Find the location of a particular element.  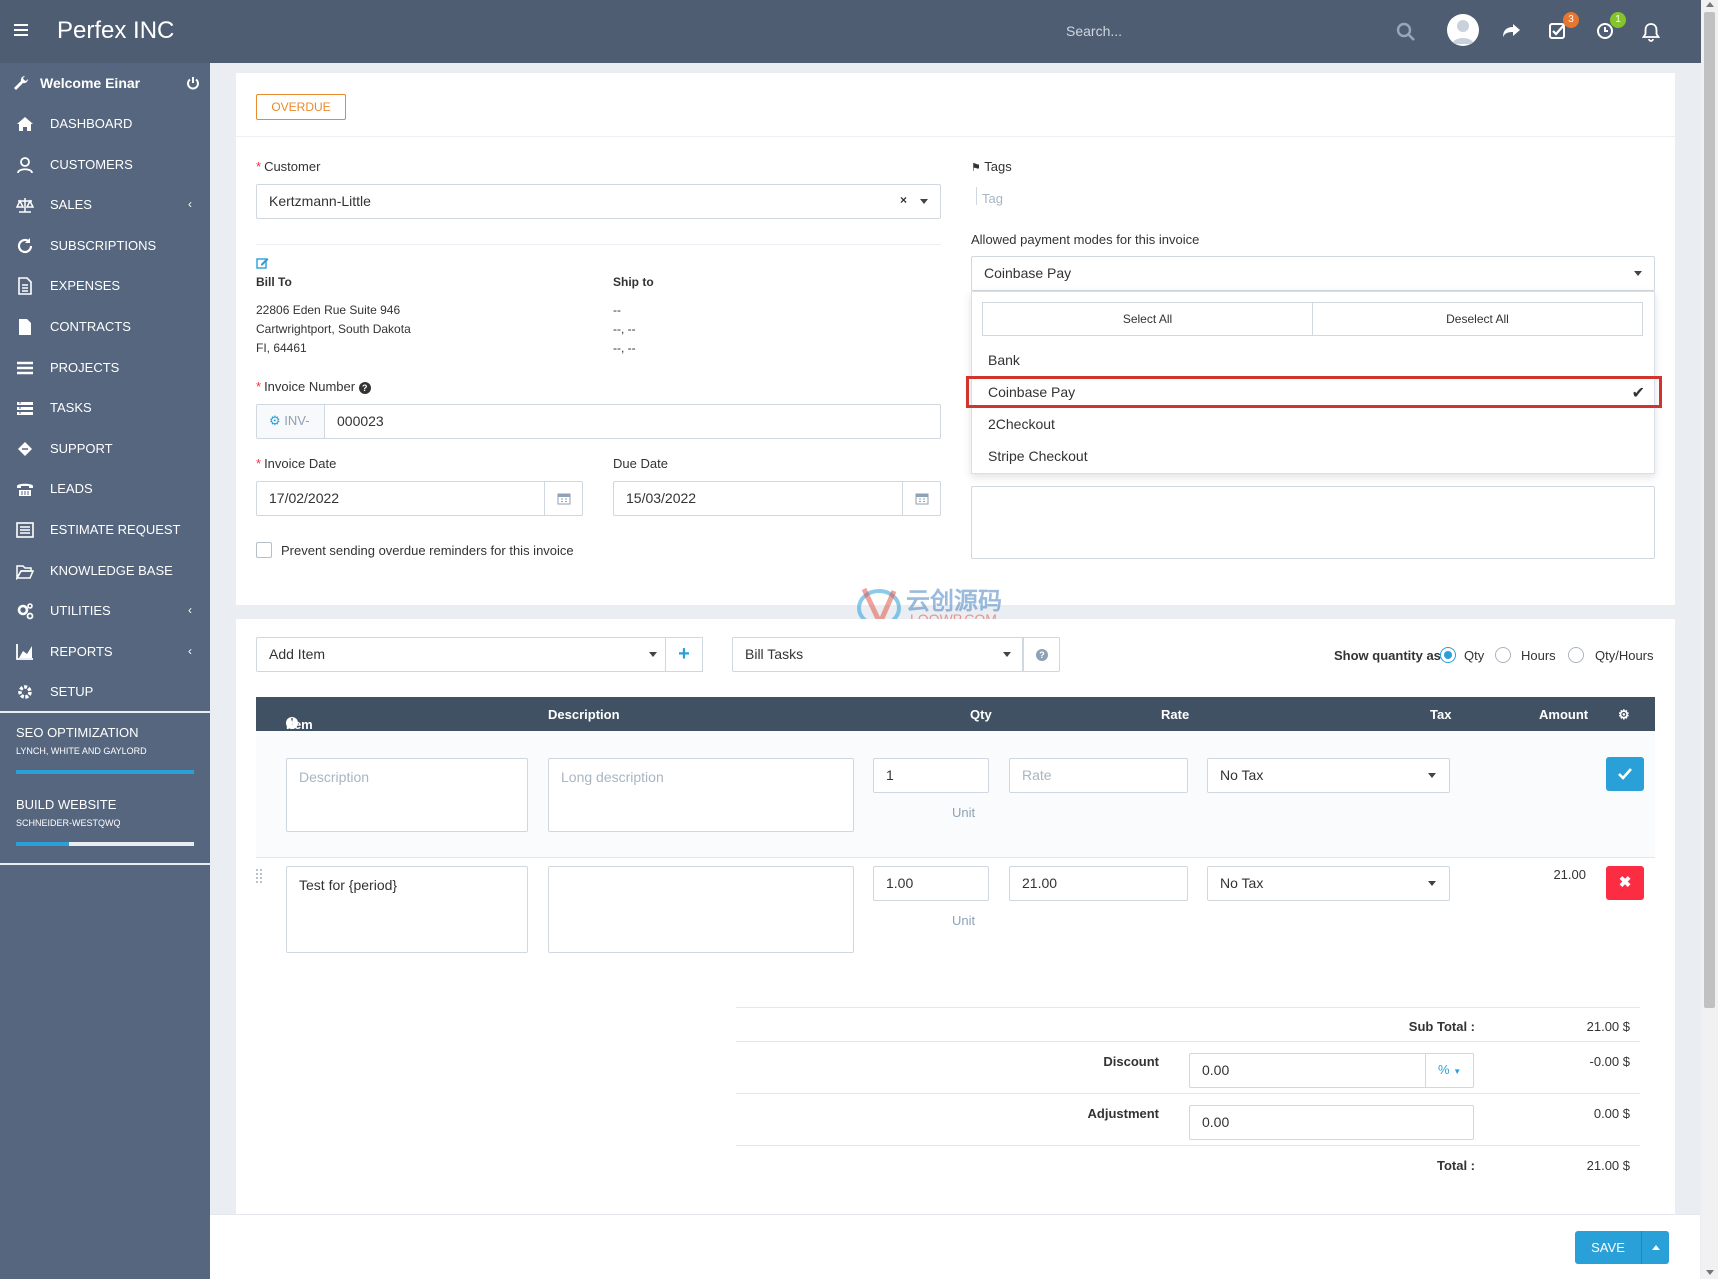

sidebar-item-label: DASHBOARD is located at coordinates (91, 123).